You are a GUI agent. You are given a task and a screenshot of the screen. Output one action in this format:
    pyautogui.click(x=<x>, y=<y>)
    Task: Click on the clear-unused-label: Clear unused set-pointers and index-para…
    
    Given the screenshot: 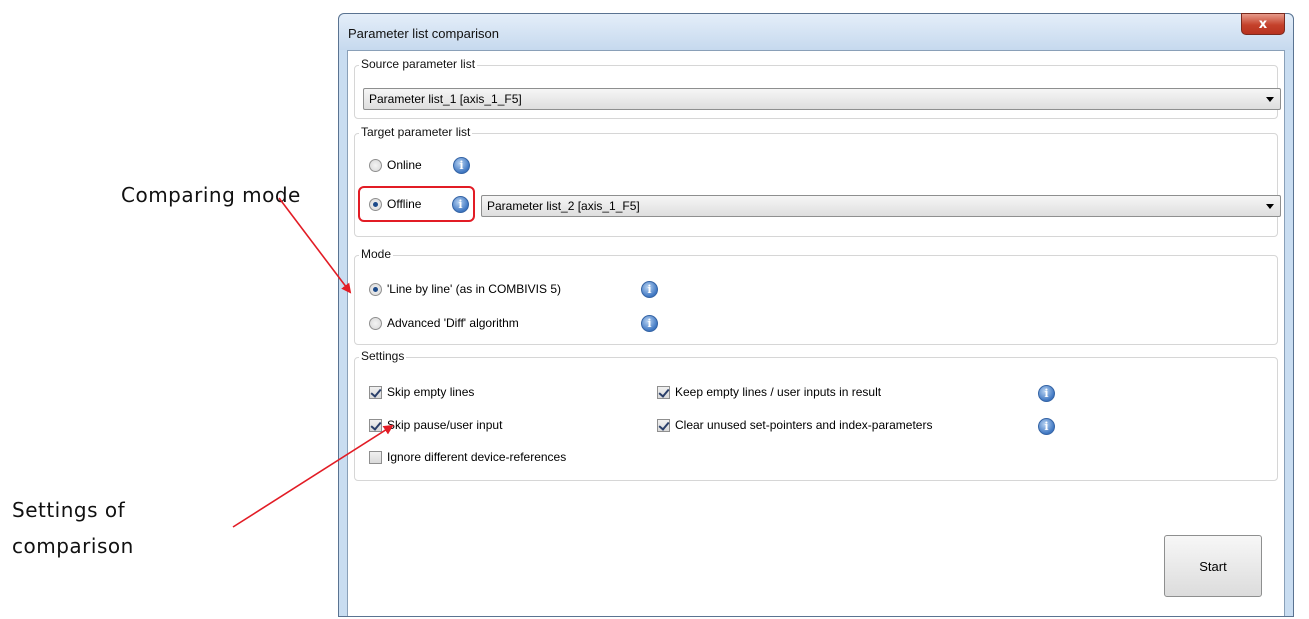 What is the action you would take?
    pyautogui.click(x=804, y=425)
    